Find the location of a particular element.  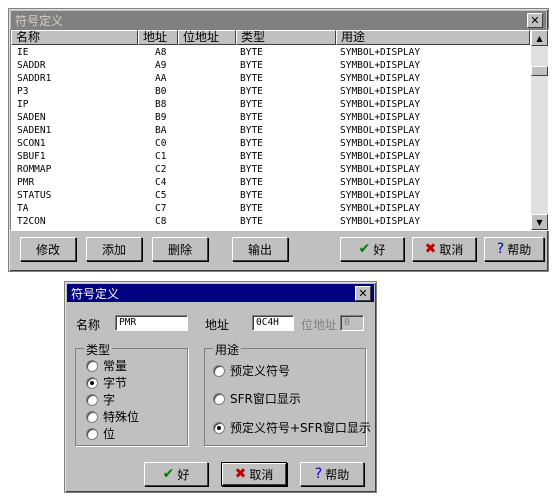

cross-icon: ✖ is located at coordinates (430, 249).